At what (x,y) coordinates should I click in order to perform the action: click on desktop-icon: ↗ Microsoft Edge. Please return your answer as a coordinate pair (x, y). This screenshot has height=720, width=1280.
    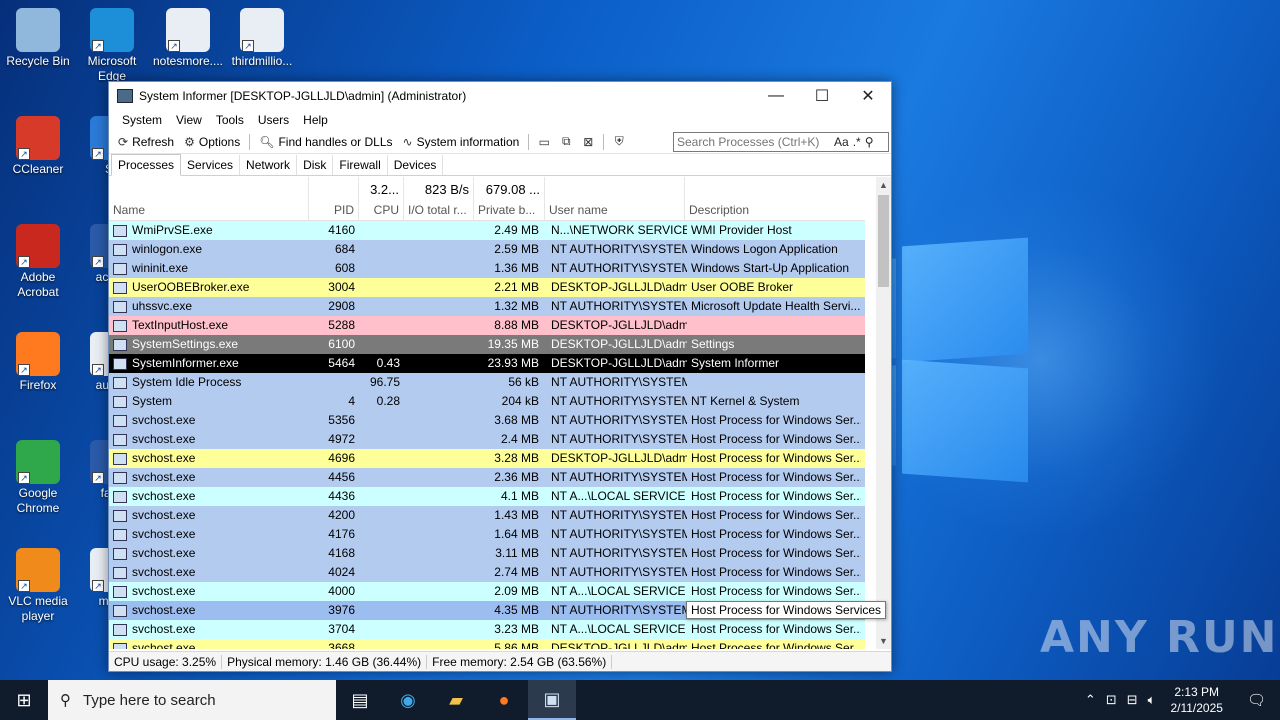
    Looking at the image, I should click on (112, 46).